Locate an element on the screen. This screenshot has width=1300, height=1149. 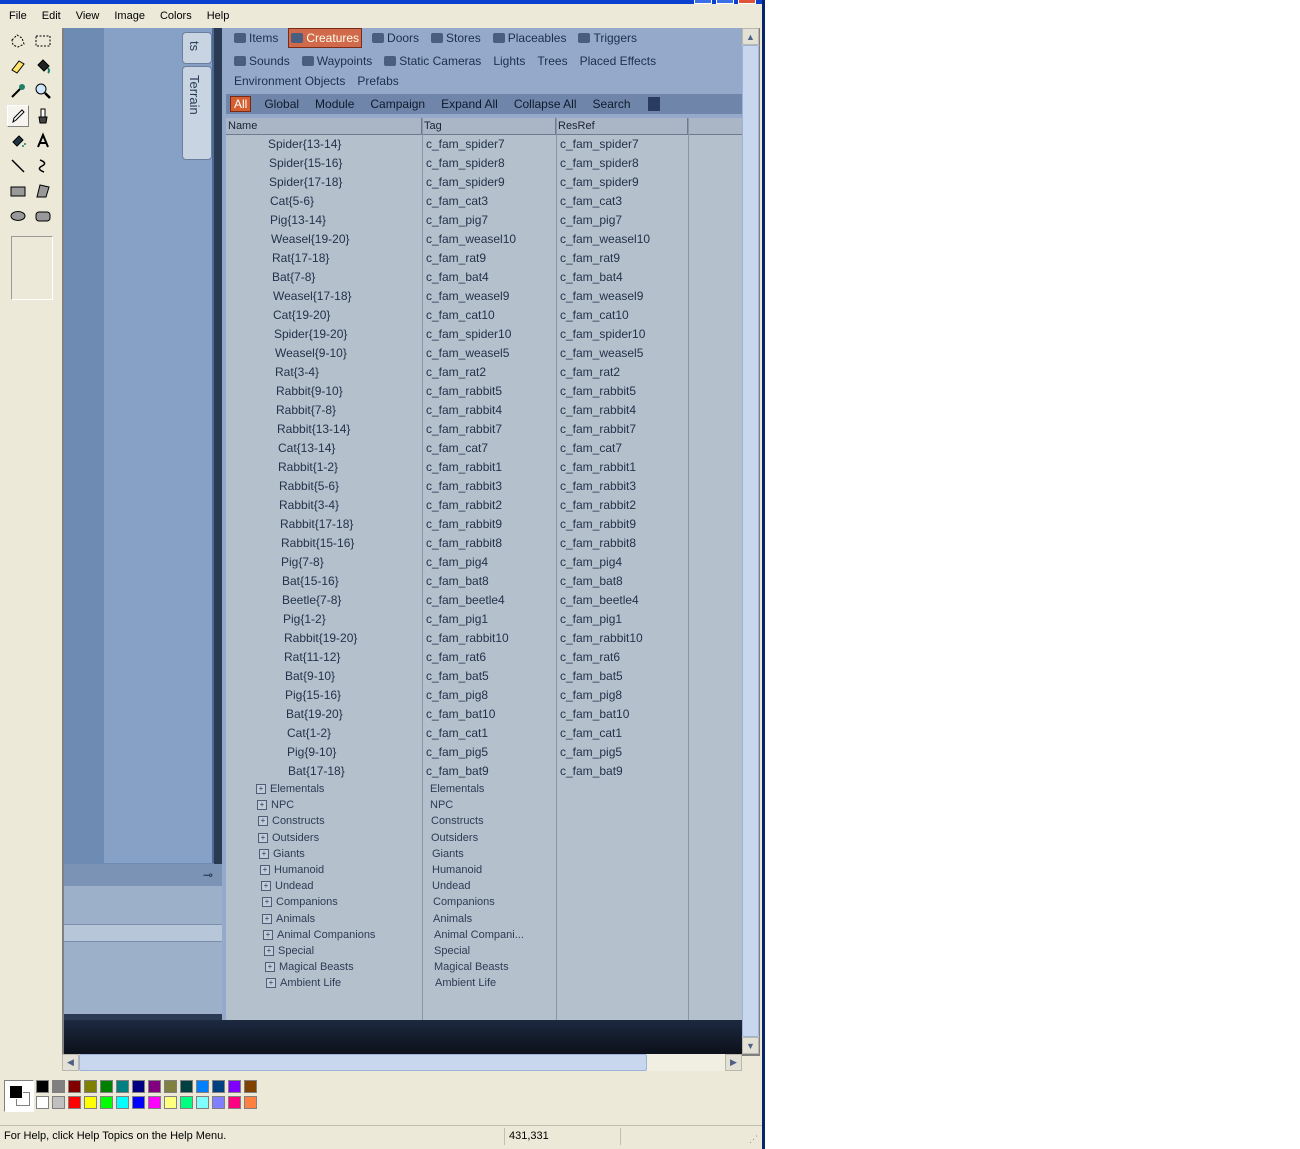
items-icon is located at coordinates (240, 38).